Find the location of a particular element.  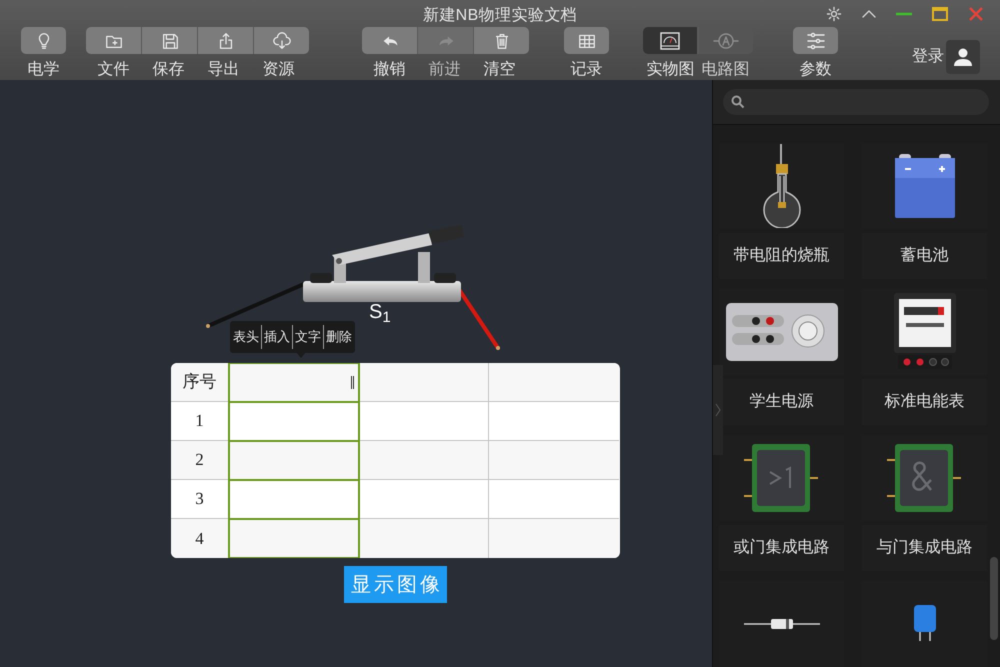

parameters-button is located at coordinates (815, 40).